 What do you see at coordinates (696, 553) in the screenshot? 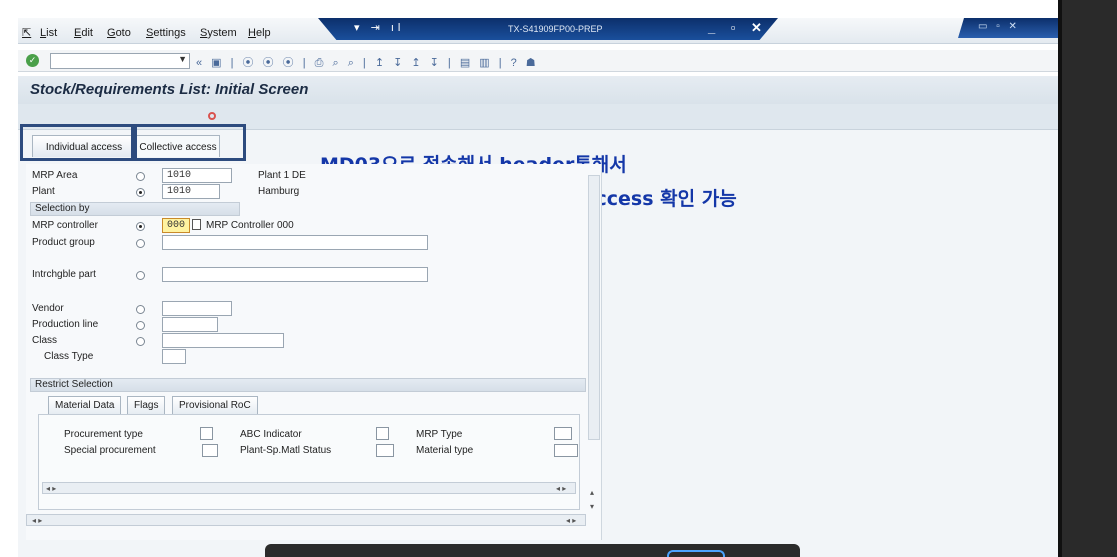
I see `popup-button` at bounding box center [696, 553].